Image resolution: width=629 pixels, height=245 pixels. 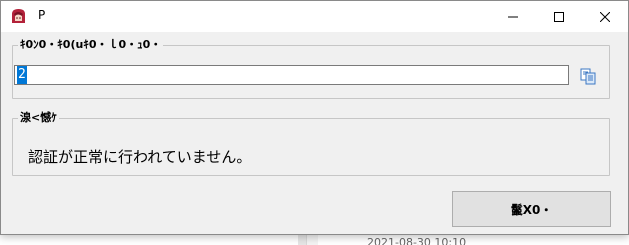 What do you see at coordinates (18, 16) in the screenshot?
I see `app-icon` at bounding box center [18, 16].